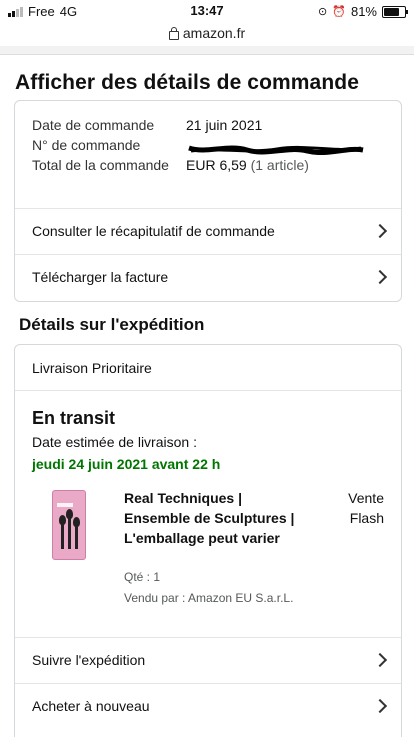 This screenshot has width=414, height=737. Describe the element at coordinates (74, 418) in the screenshot. I see `shipment-status: En transit` at that location.